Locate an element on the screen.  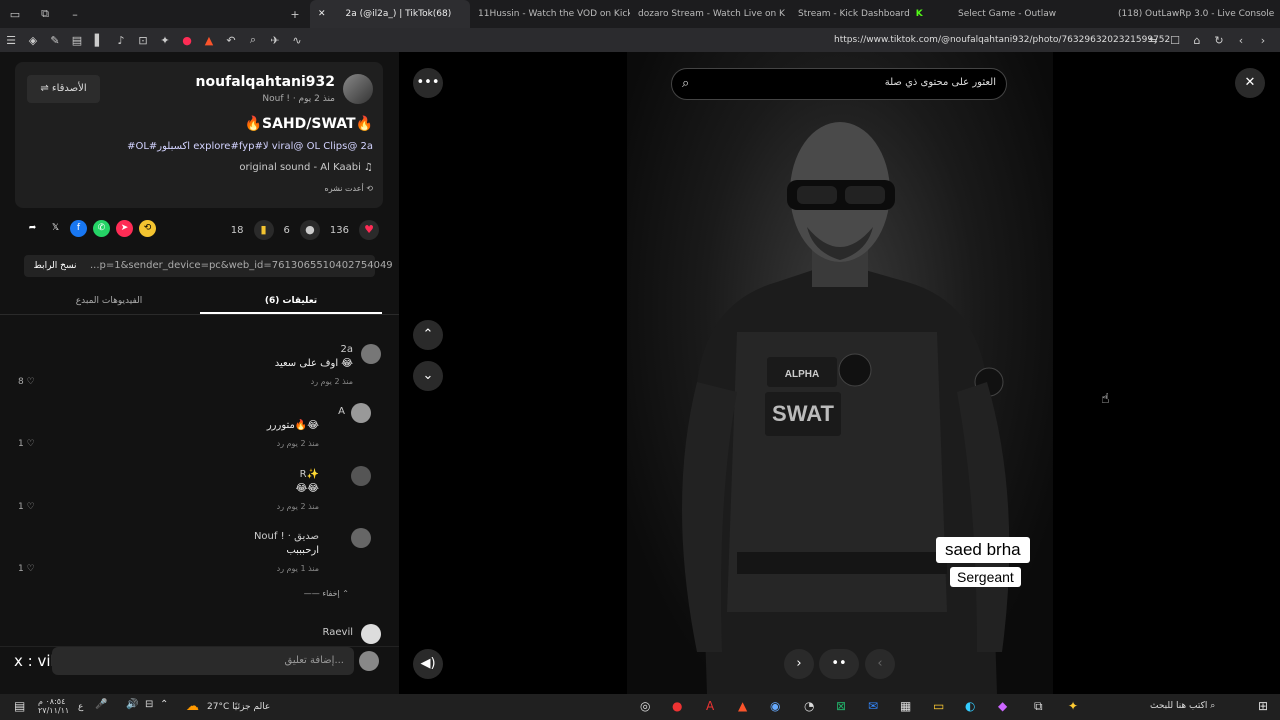
translate-icon: ✈ is located at coordinates (275, 40).